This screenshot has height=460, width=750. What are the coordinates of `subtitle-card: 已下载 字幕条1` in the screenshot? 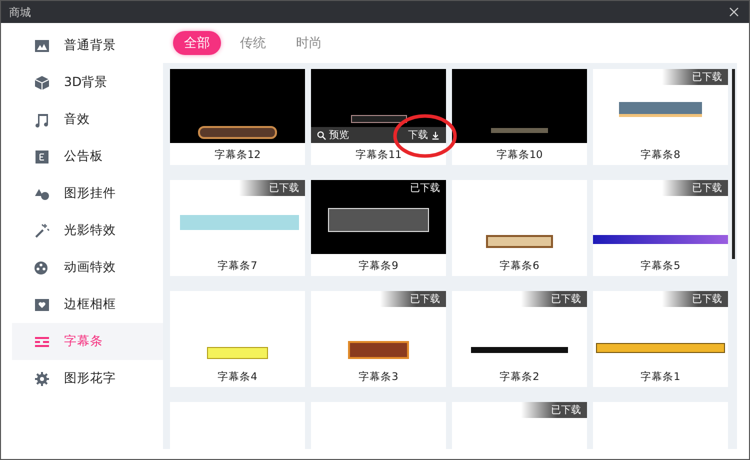 It's located at (660, 339).